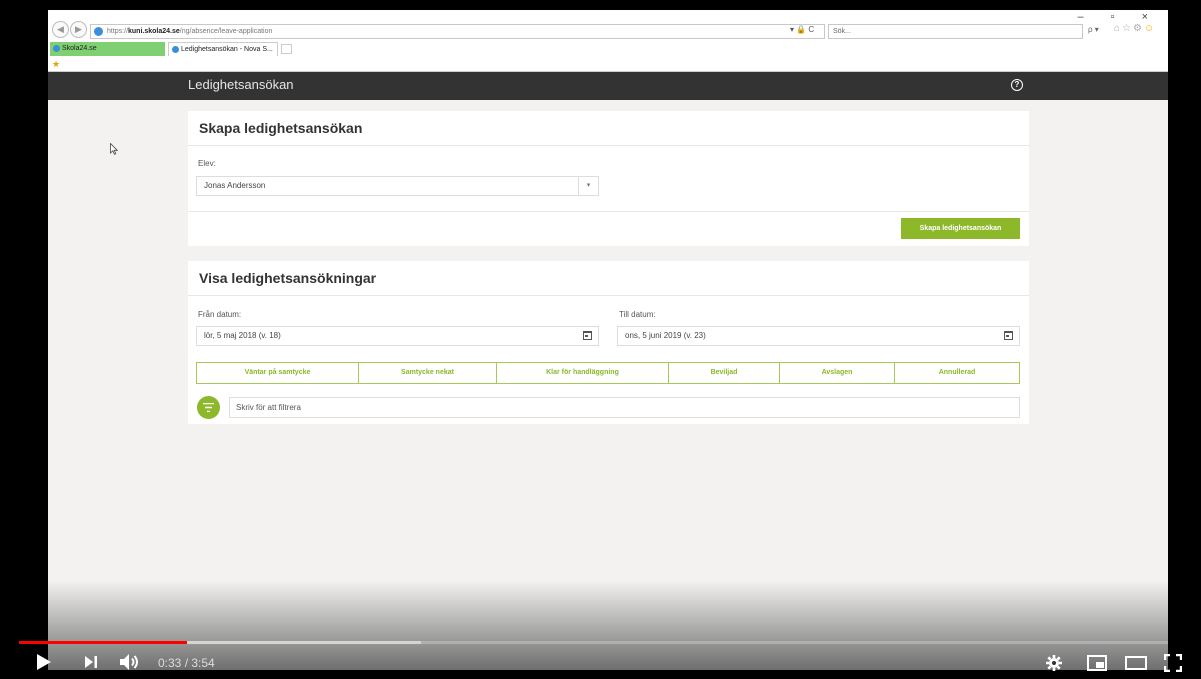 Image resolution: width=1201 pixels, height=679 pixels. I want to click on browser-tabs: Skola24.se Ledighetsansökan - Nova S... ×, so click(608, 49).